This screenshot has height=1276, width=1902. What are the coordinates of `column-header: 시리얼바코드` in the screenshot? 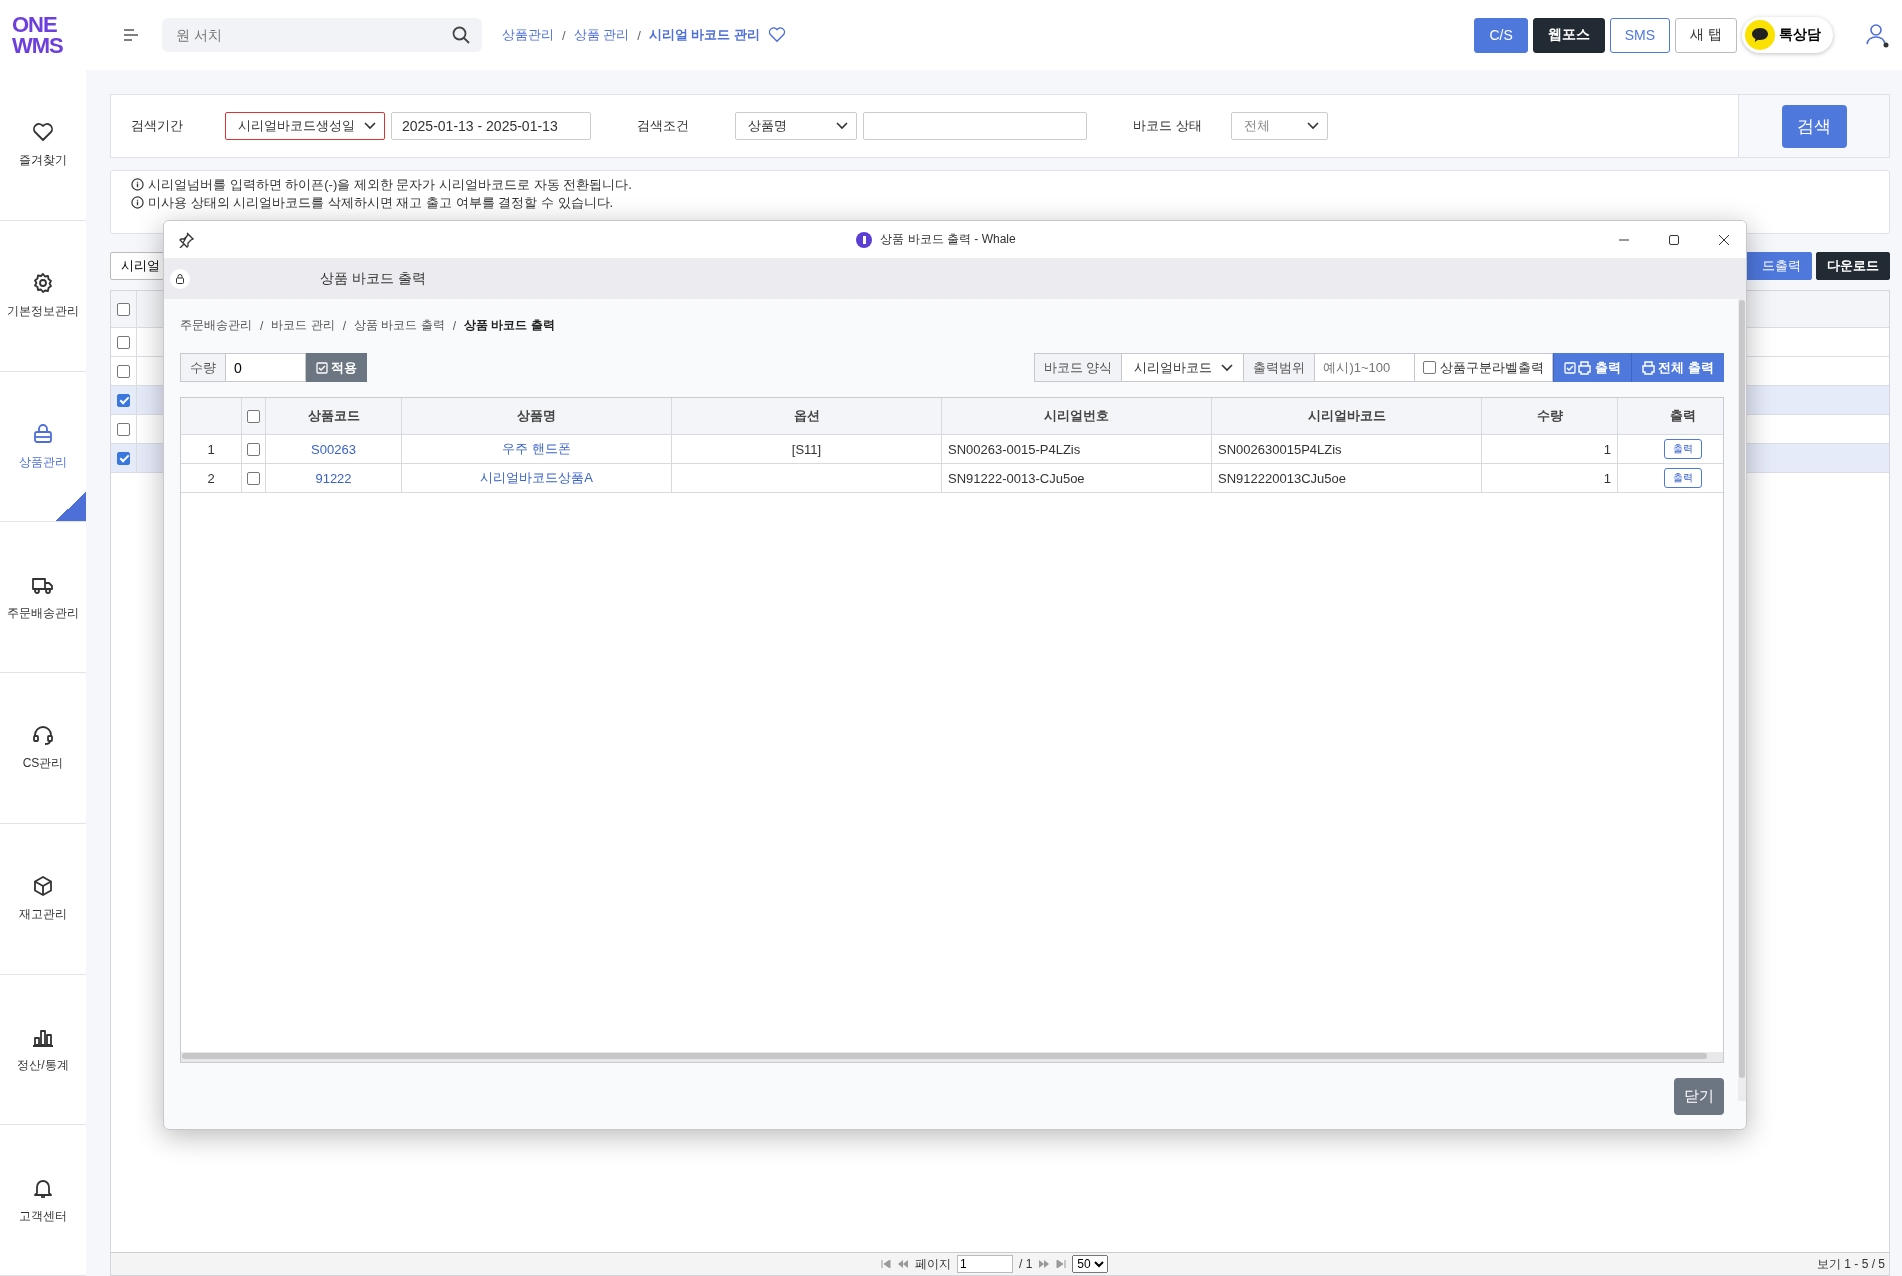 It's located at (1347, 416).